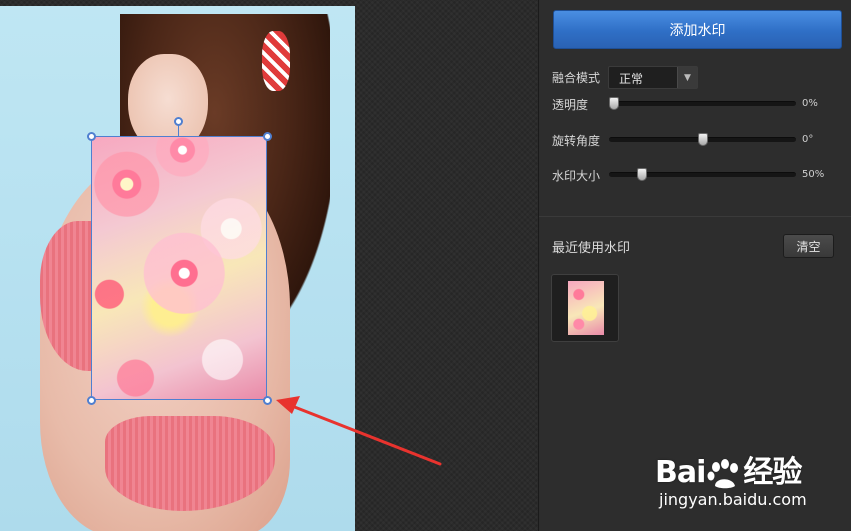  Describe the element at coordinates (810, 103) in the screenshot. I see `opacity-value: 0%` at that location.